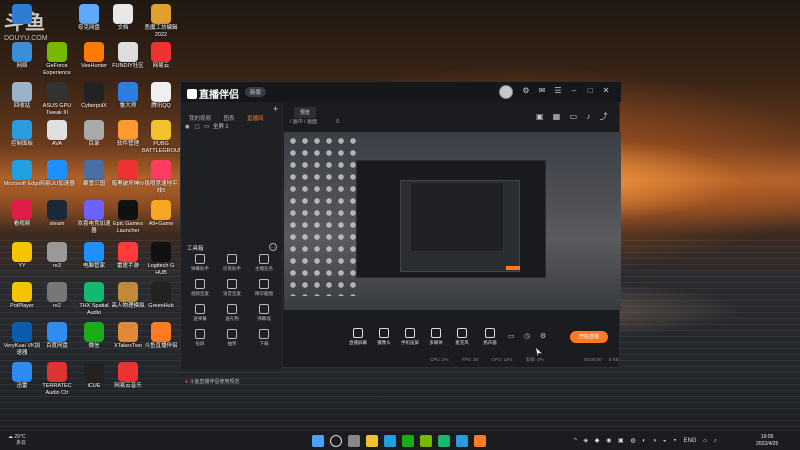  What do you see at coordinates (232, 313) in the screenshot?
I see `tool-gift: 送礼物` at bounding box center [232, 313].